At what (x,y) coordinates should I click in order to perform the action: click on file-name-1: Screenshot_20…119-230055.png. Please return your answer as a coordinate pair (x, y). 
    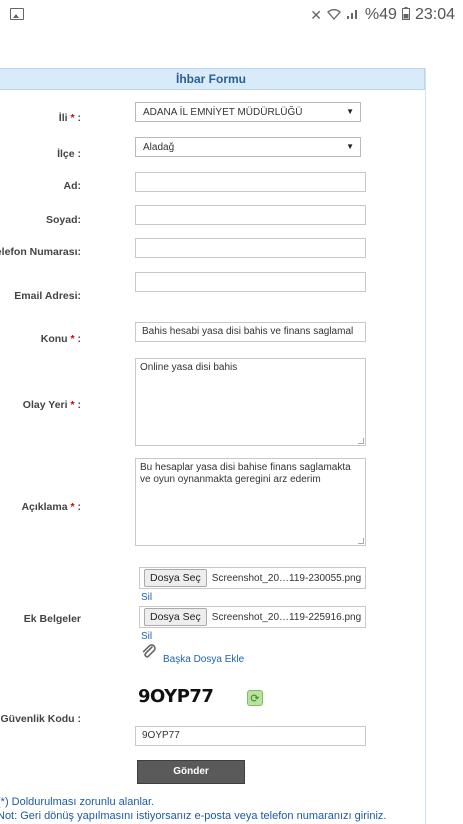
    Looking at the image, I should click on (286, 578).